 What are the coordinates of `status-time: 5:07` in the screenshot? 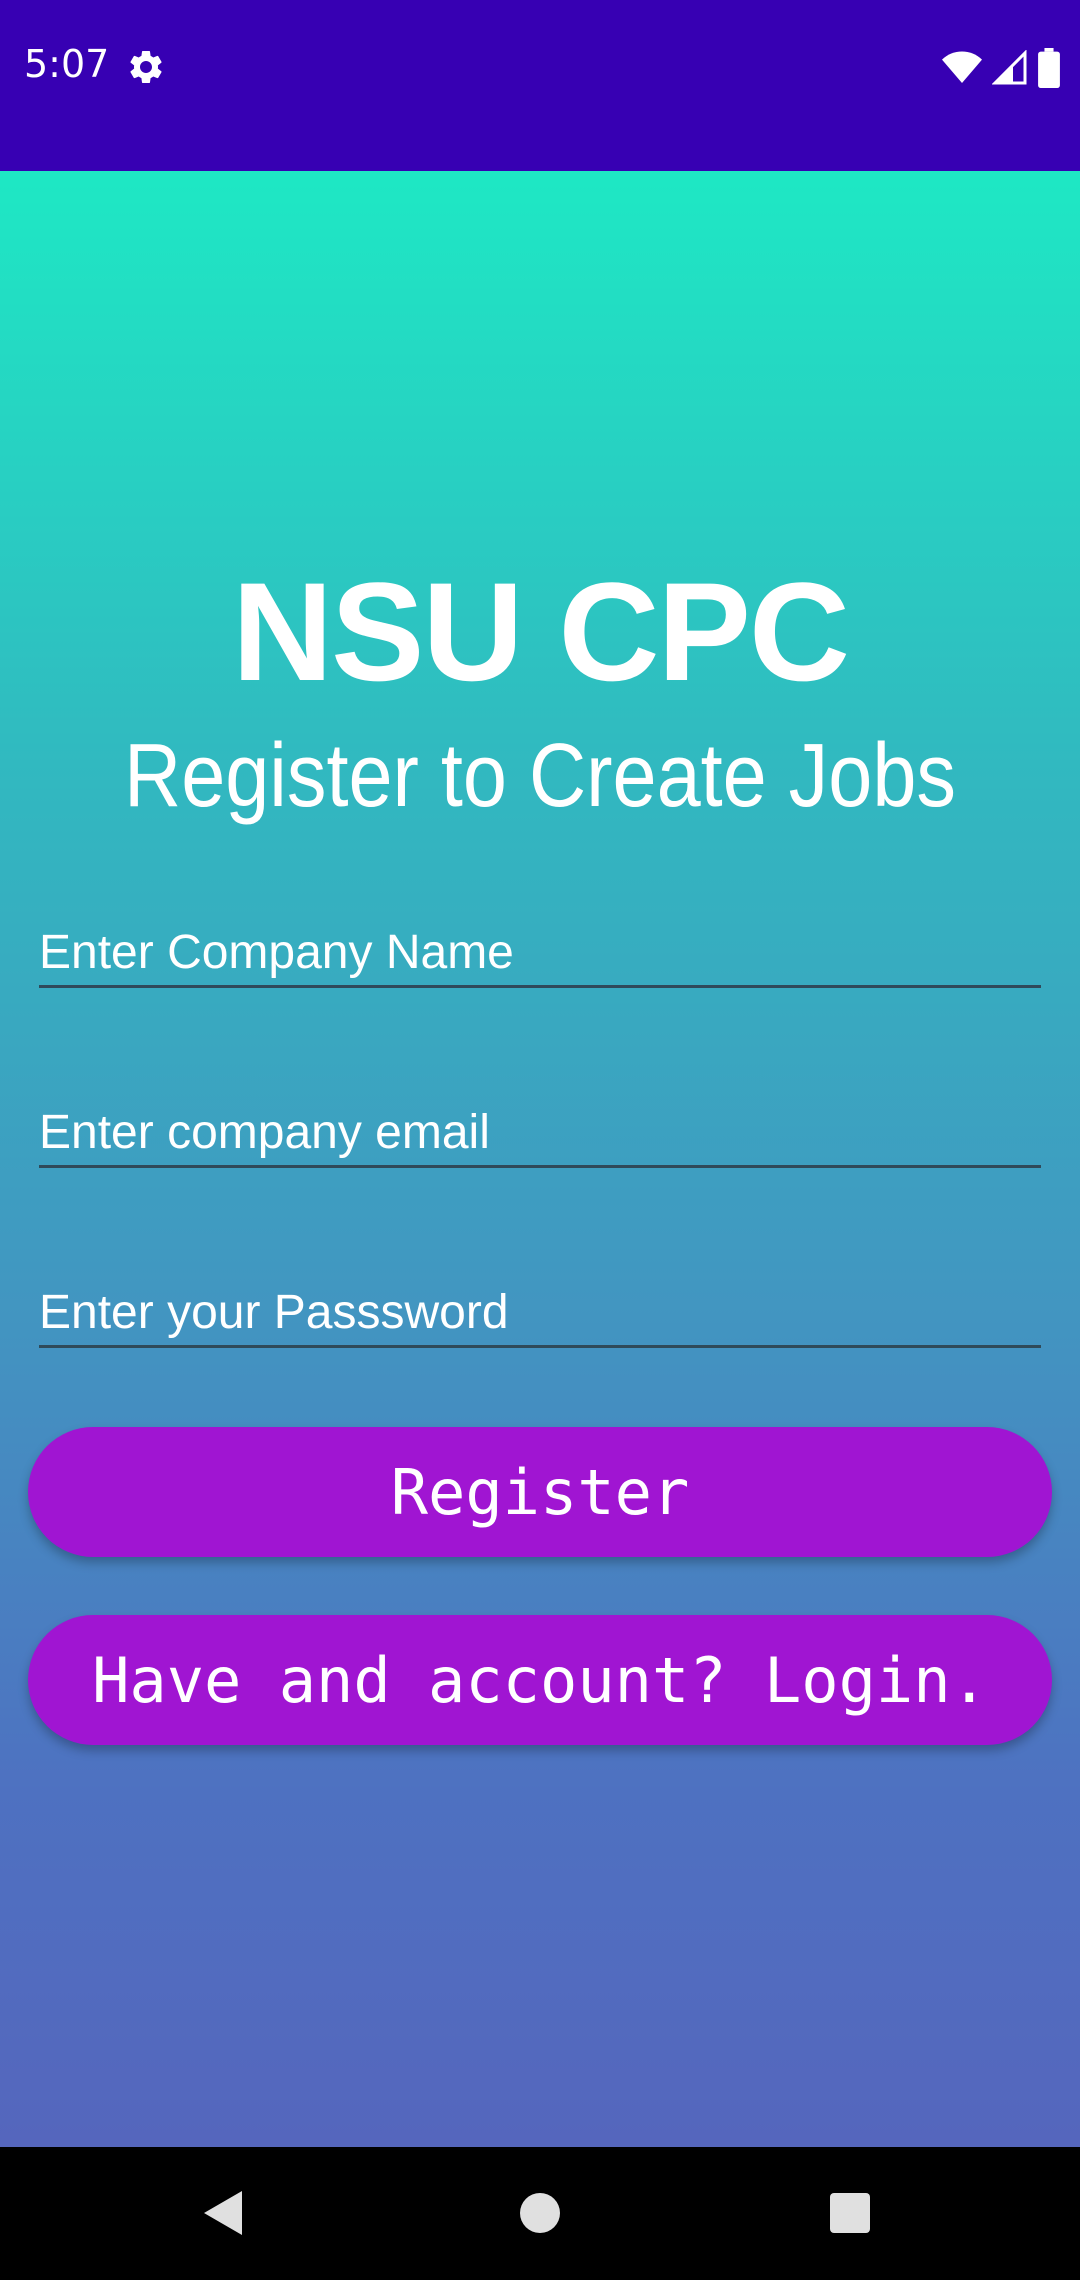 It's located at (67, 64).